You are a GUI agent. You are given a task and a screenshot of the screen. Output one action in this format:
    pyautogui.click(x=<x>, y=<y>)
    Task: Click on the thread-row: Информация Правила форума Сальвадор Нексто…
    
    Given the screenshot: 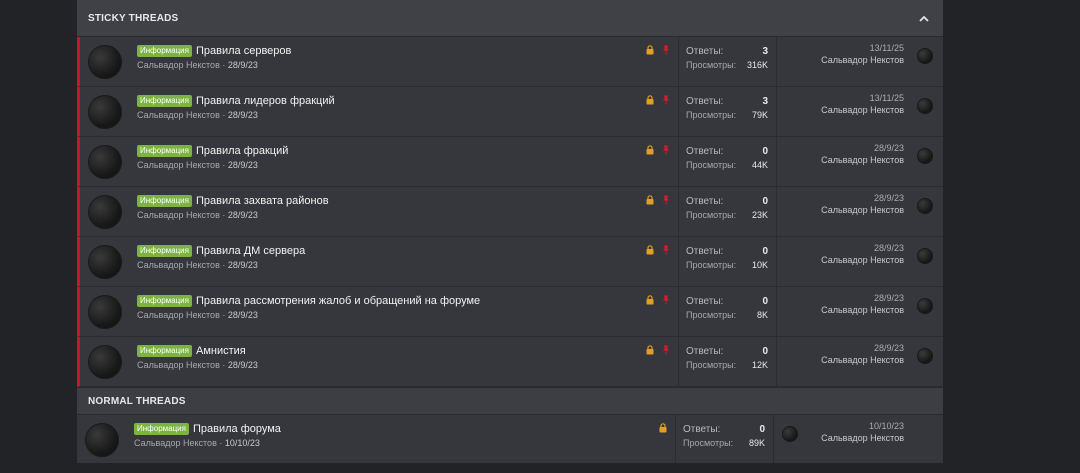 What is the action you would take?
    pyautogui.click(x=510, y=439)
    